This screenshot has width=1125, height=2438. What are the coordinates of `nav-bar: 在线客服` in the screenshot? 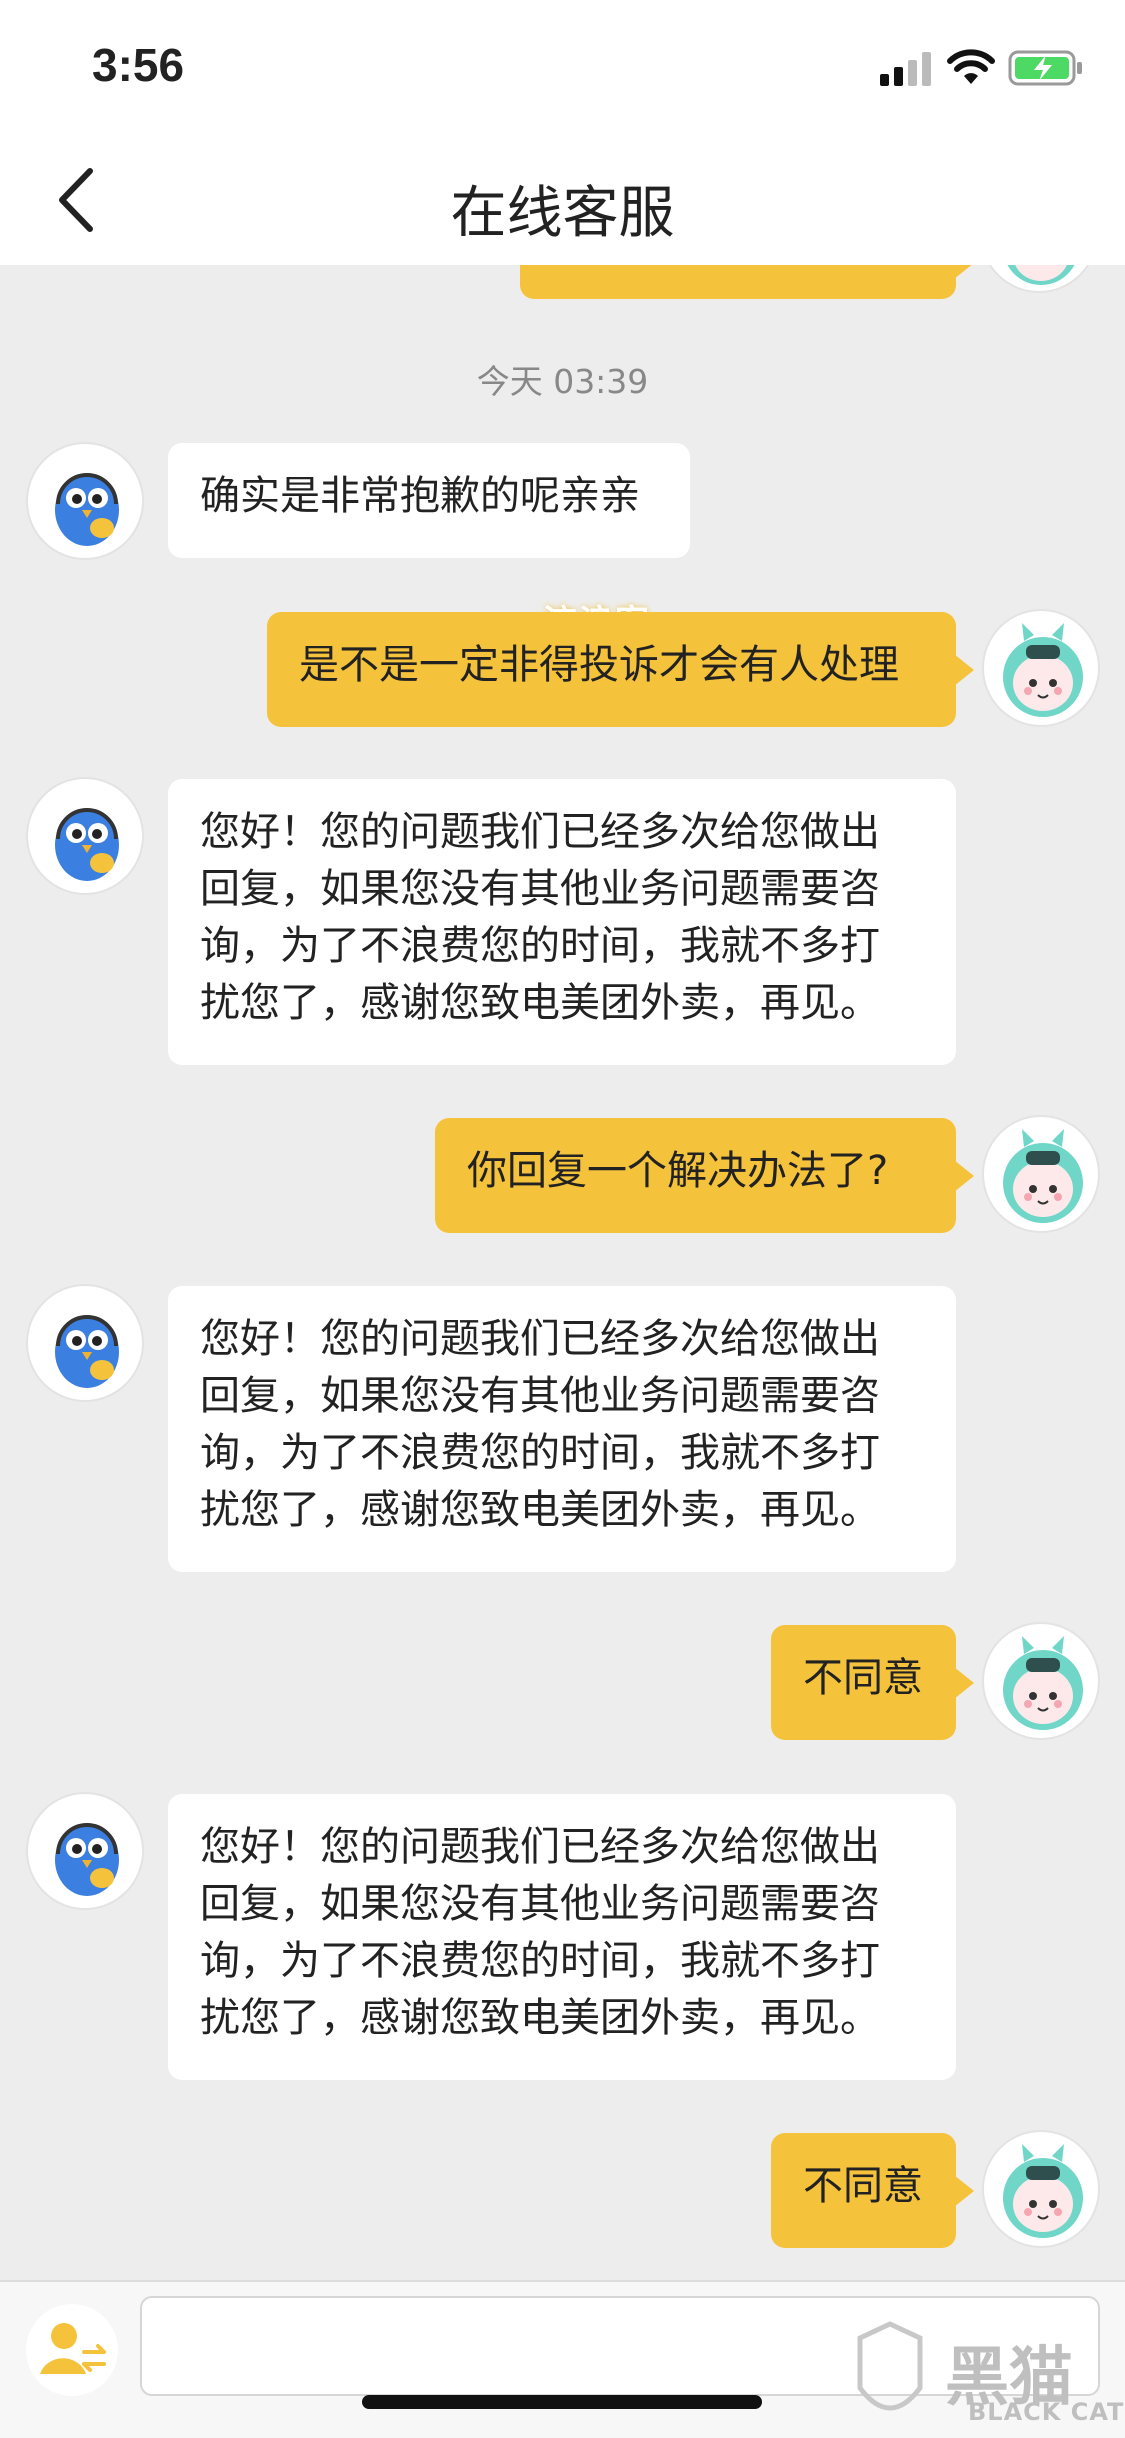 It's located at (562, 197).